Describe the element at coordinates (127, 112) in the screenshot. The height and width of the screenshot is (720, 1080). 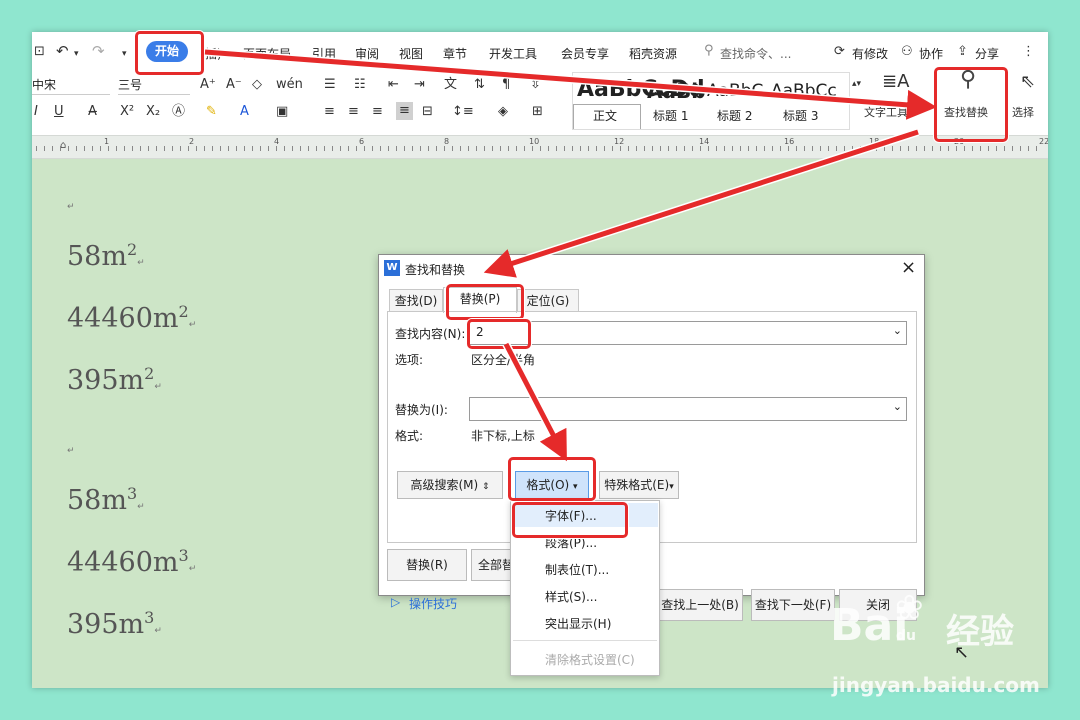
I see `superscript-icon: X²` at that location.